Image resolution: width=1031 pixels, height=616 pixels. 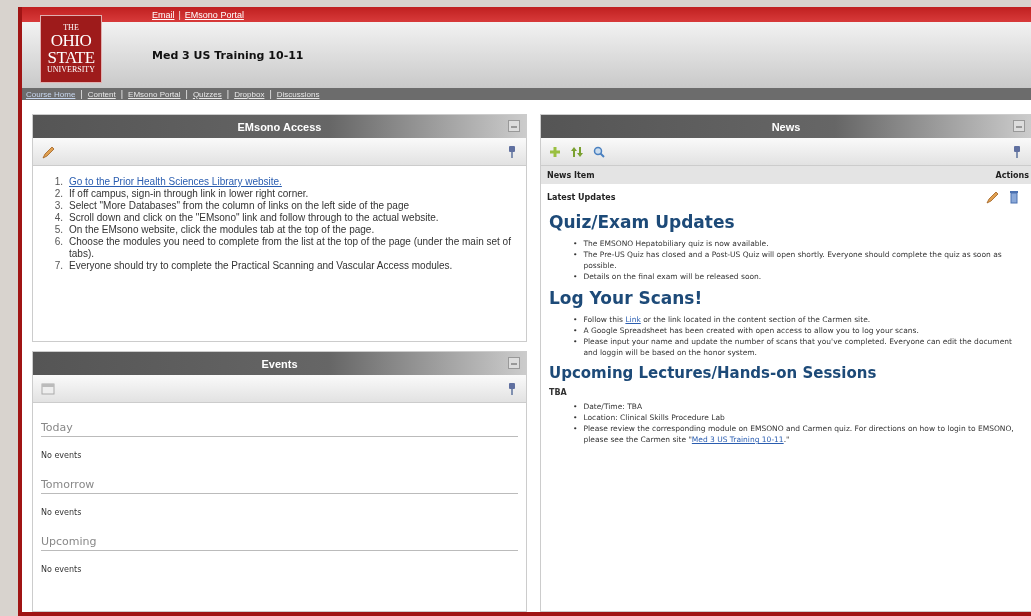 I want to click on news-heading: Upcoming Lectures/Hands-on Sessions, so click(x=713, y=373).